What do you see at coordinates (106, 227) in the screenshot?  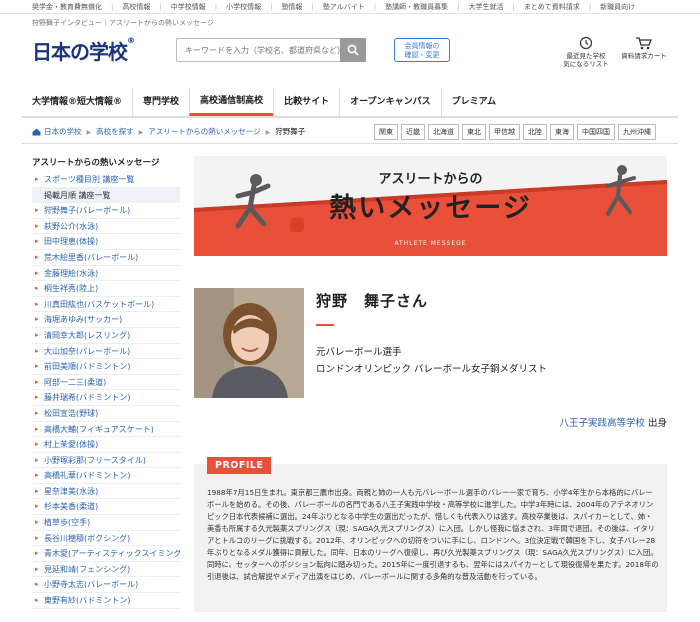 I see `sidebar-item: 萩野公介(水泳)` at bounding box center [106, 227].